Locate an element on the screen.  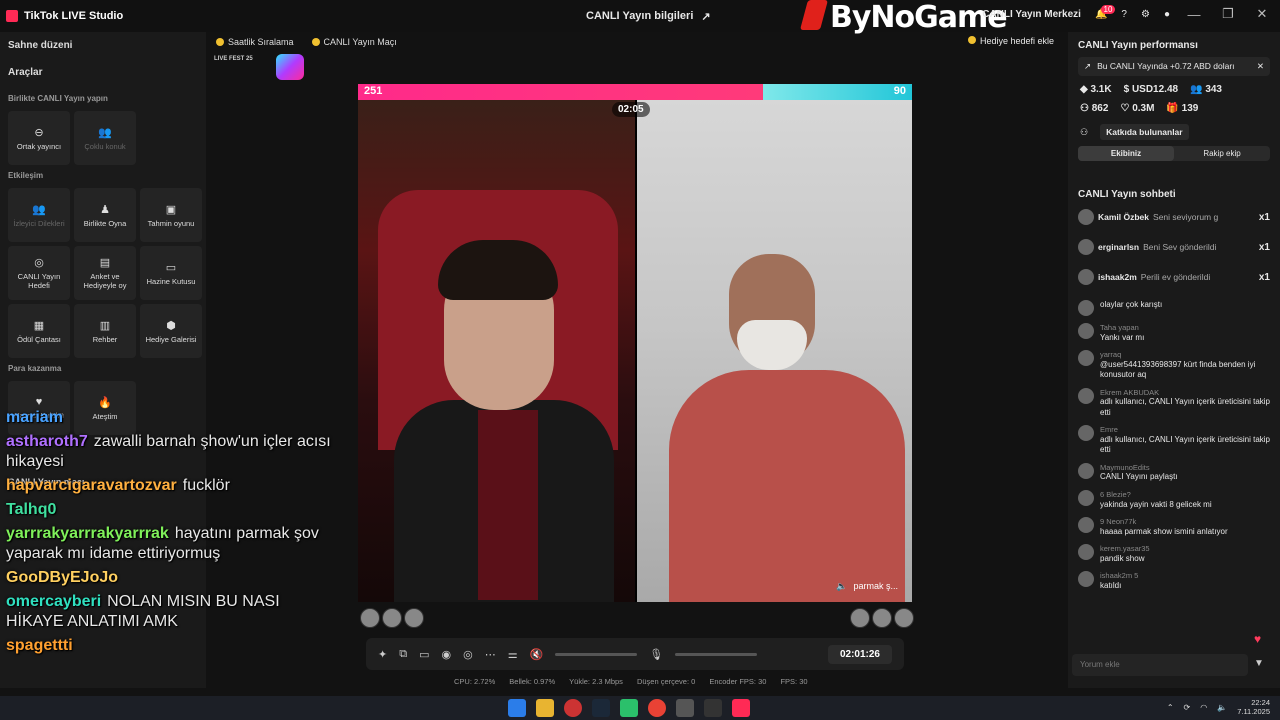
tab-my-team: Ekibiniz is located at coordinates (1126, 153).